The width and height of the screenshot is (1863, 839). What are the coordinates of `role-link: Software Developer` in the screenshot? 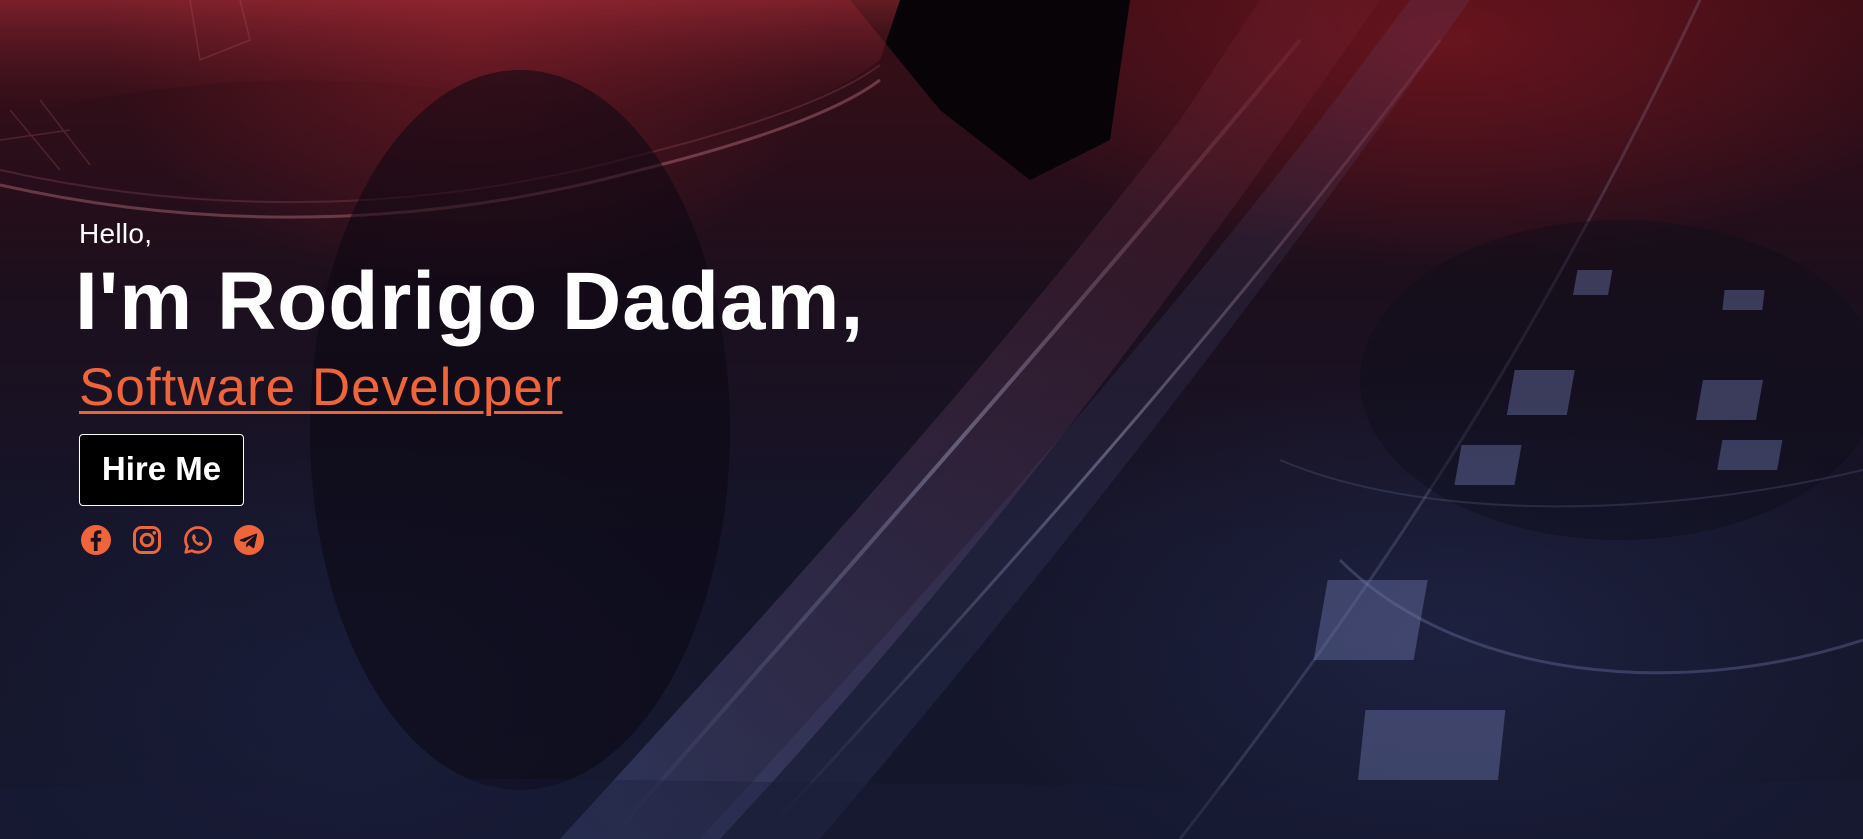 It's located at (320, 388).